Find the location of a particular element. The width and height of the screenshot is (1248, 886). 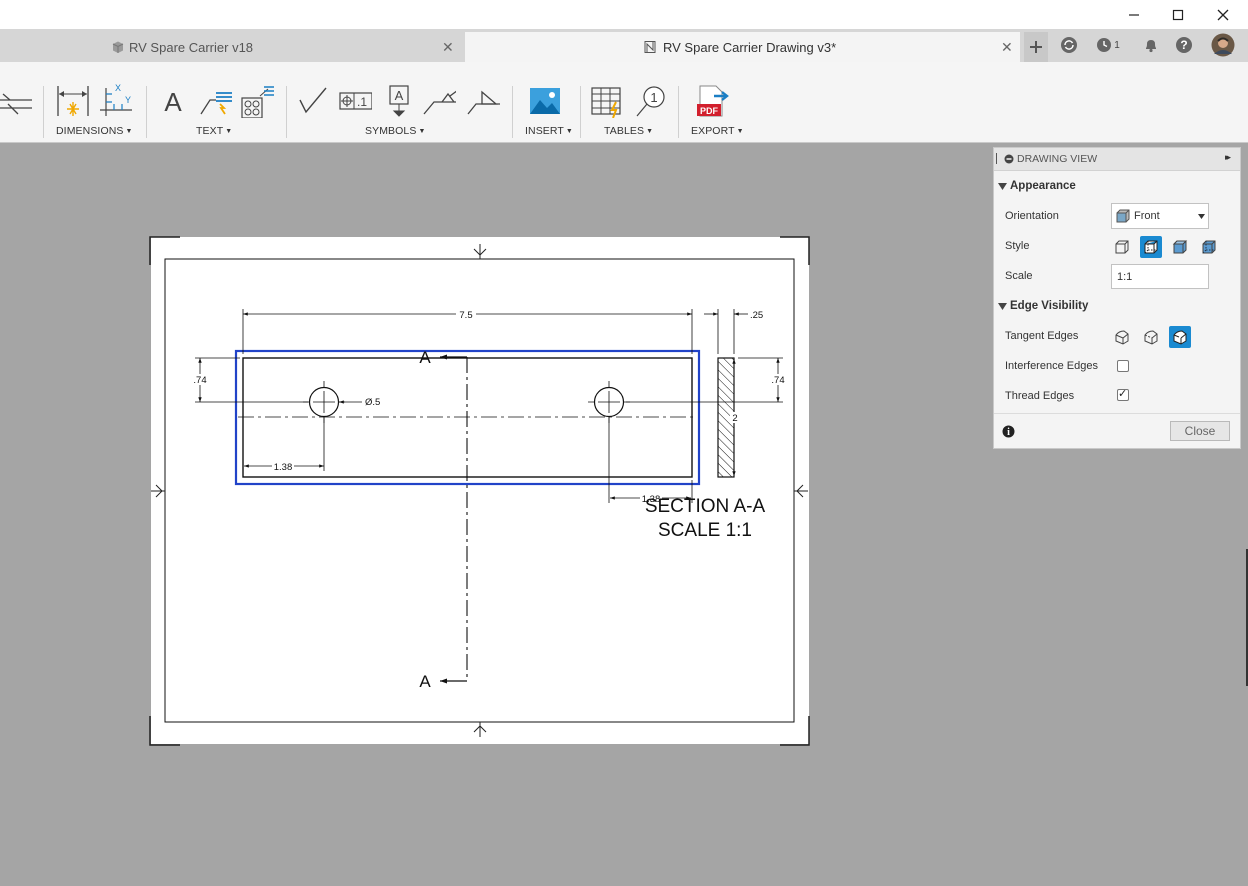

help-button: ? is located at coordinates (1184, 45).